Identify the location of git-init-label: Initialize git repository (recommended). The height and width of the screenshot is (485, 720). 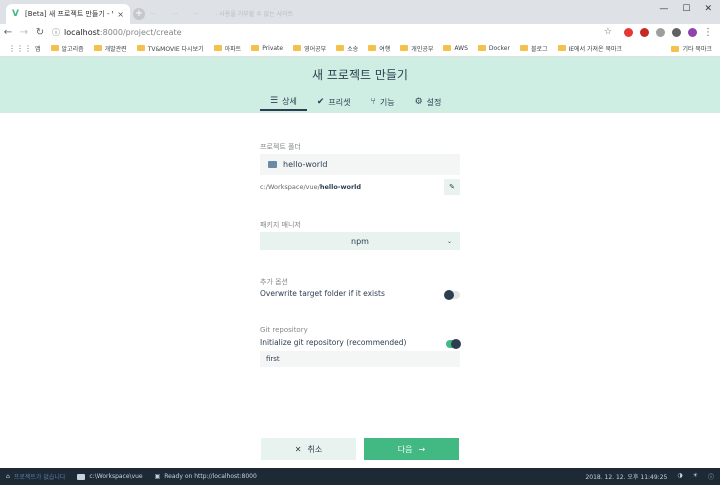
(333, 342).